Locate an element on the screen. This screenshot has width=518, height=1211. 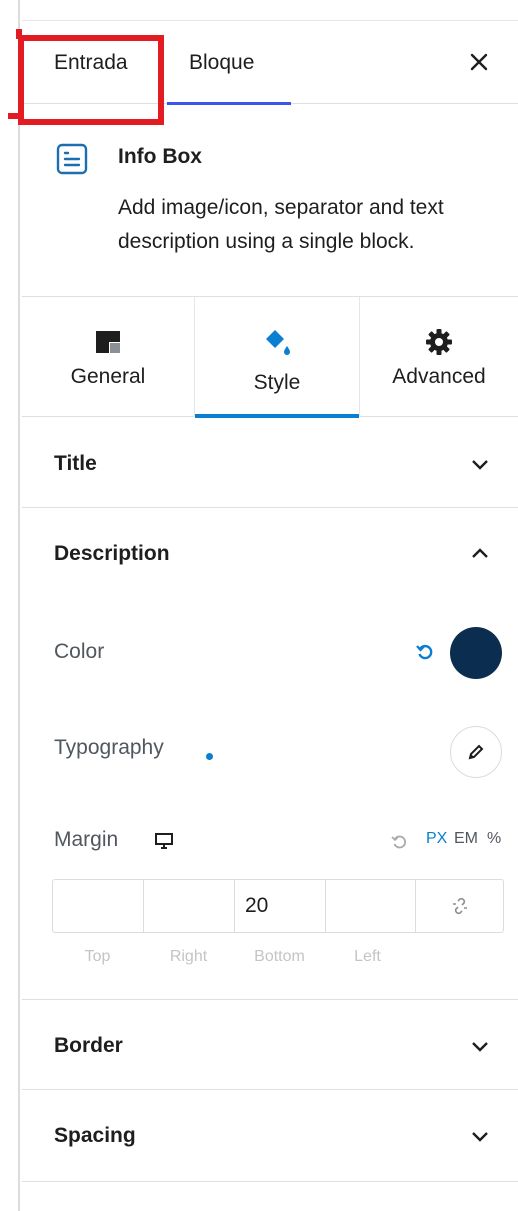
margin-top-caption: Top is located at coordinates (97, 956).